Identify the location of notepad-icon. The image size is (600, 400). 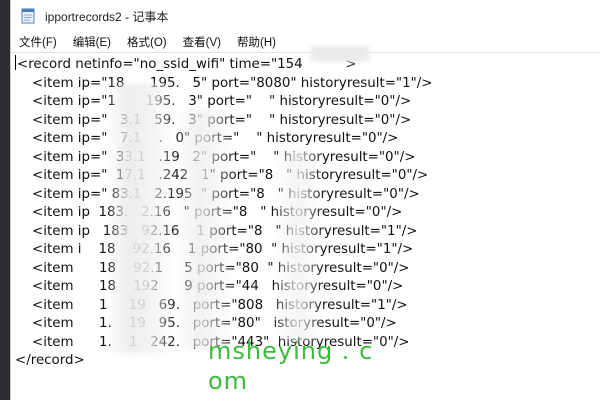
(28, 16).